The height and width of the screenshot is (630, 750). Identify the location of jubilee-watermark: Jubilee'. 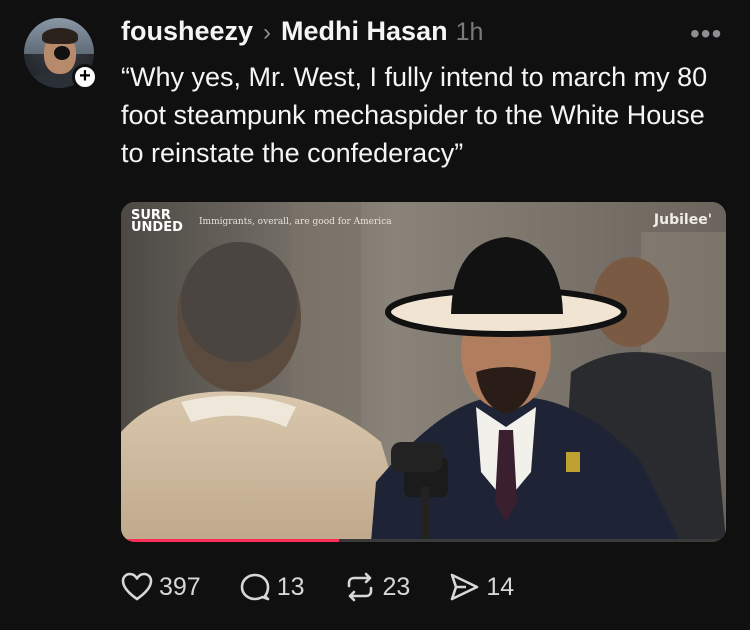
(682, 220).